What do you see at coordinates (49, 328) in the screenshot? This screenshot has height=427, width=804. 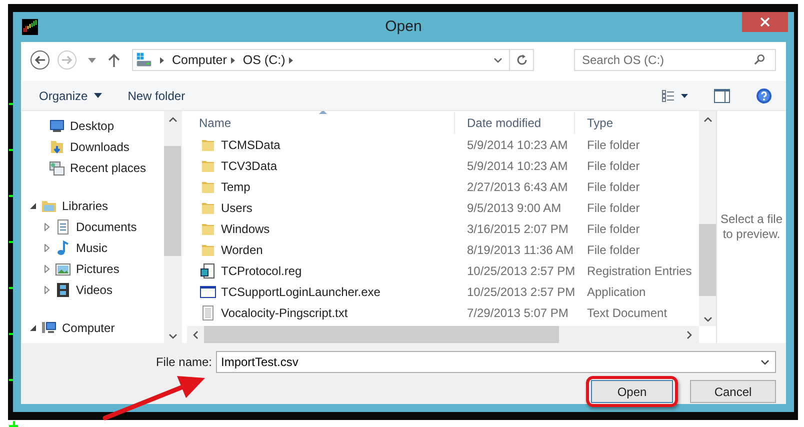 I see `computer-icon` at bounding box center [49, 328].